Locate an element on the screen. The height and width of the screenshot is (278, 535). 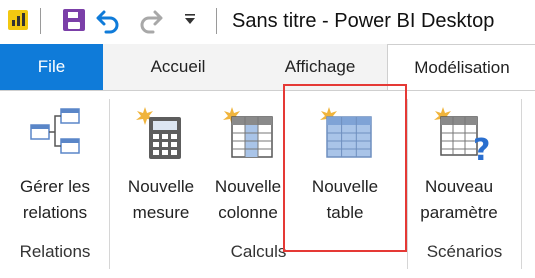
undo-icon is located at coordinates (108, 20).